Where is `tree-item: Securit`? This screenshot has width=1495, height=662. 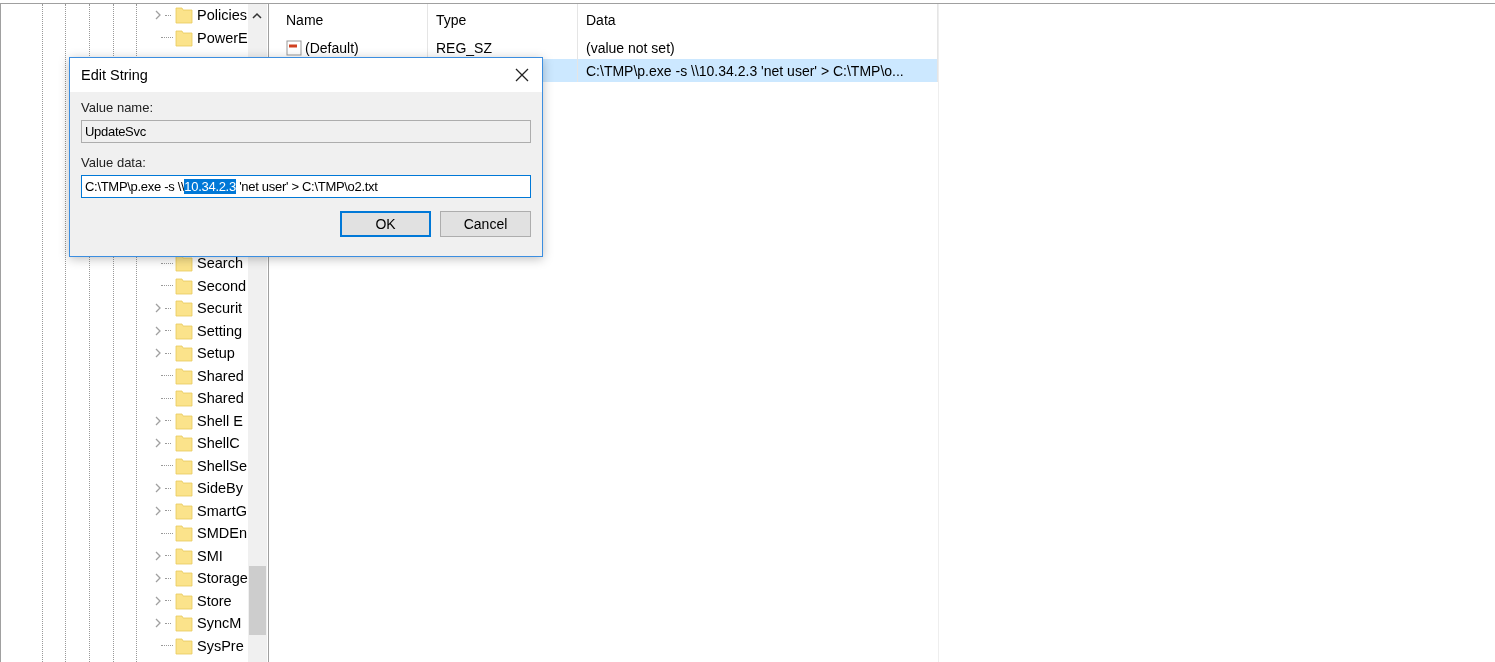
tree-item: Securit is located at coordinates (220, 308).